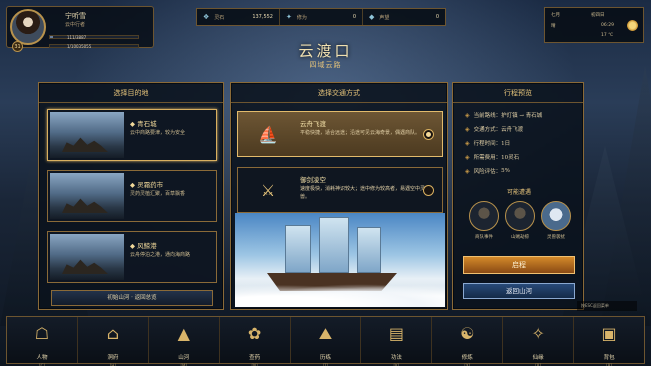 This screenshot has width=651, height=366. I want to click on resource-label: 灵石, so click(219, 17).